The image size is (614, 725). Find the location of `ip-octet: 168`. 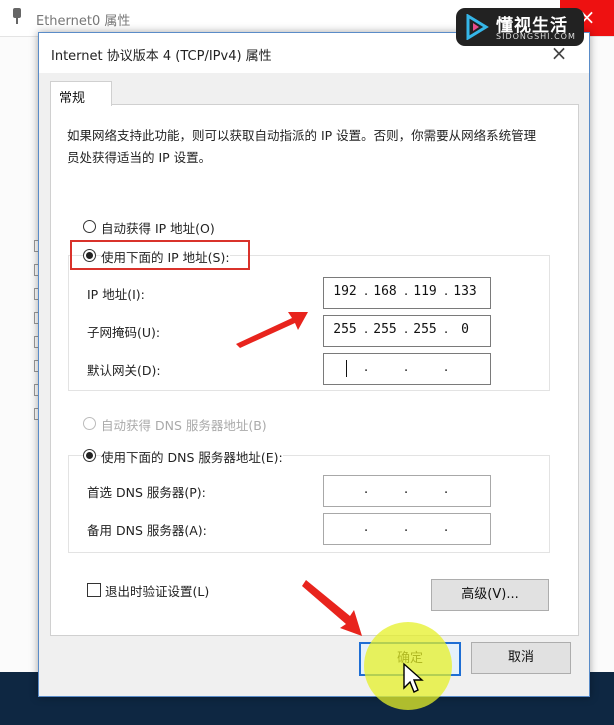

ip-octet: 168 is located at coordinates (385, 291).